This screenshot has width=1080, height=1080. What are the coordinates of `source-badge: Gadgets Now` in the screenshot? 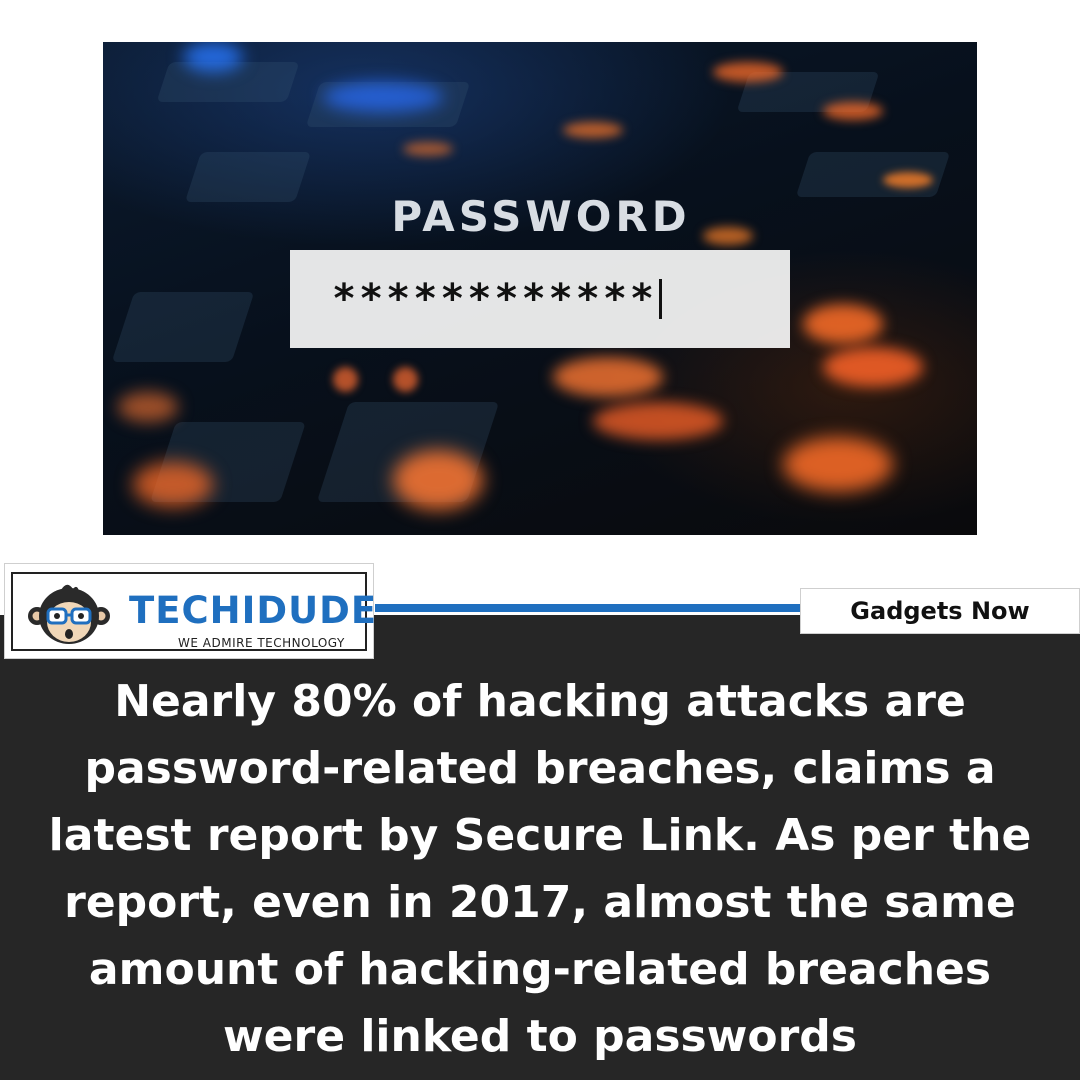 It's located at (940, 611).